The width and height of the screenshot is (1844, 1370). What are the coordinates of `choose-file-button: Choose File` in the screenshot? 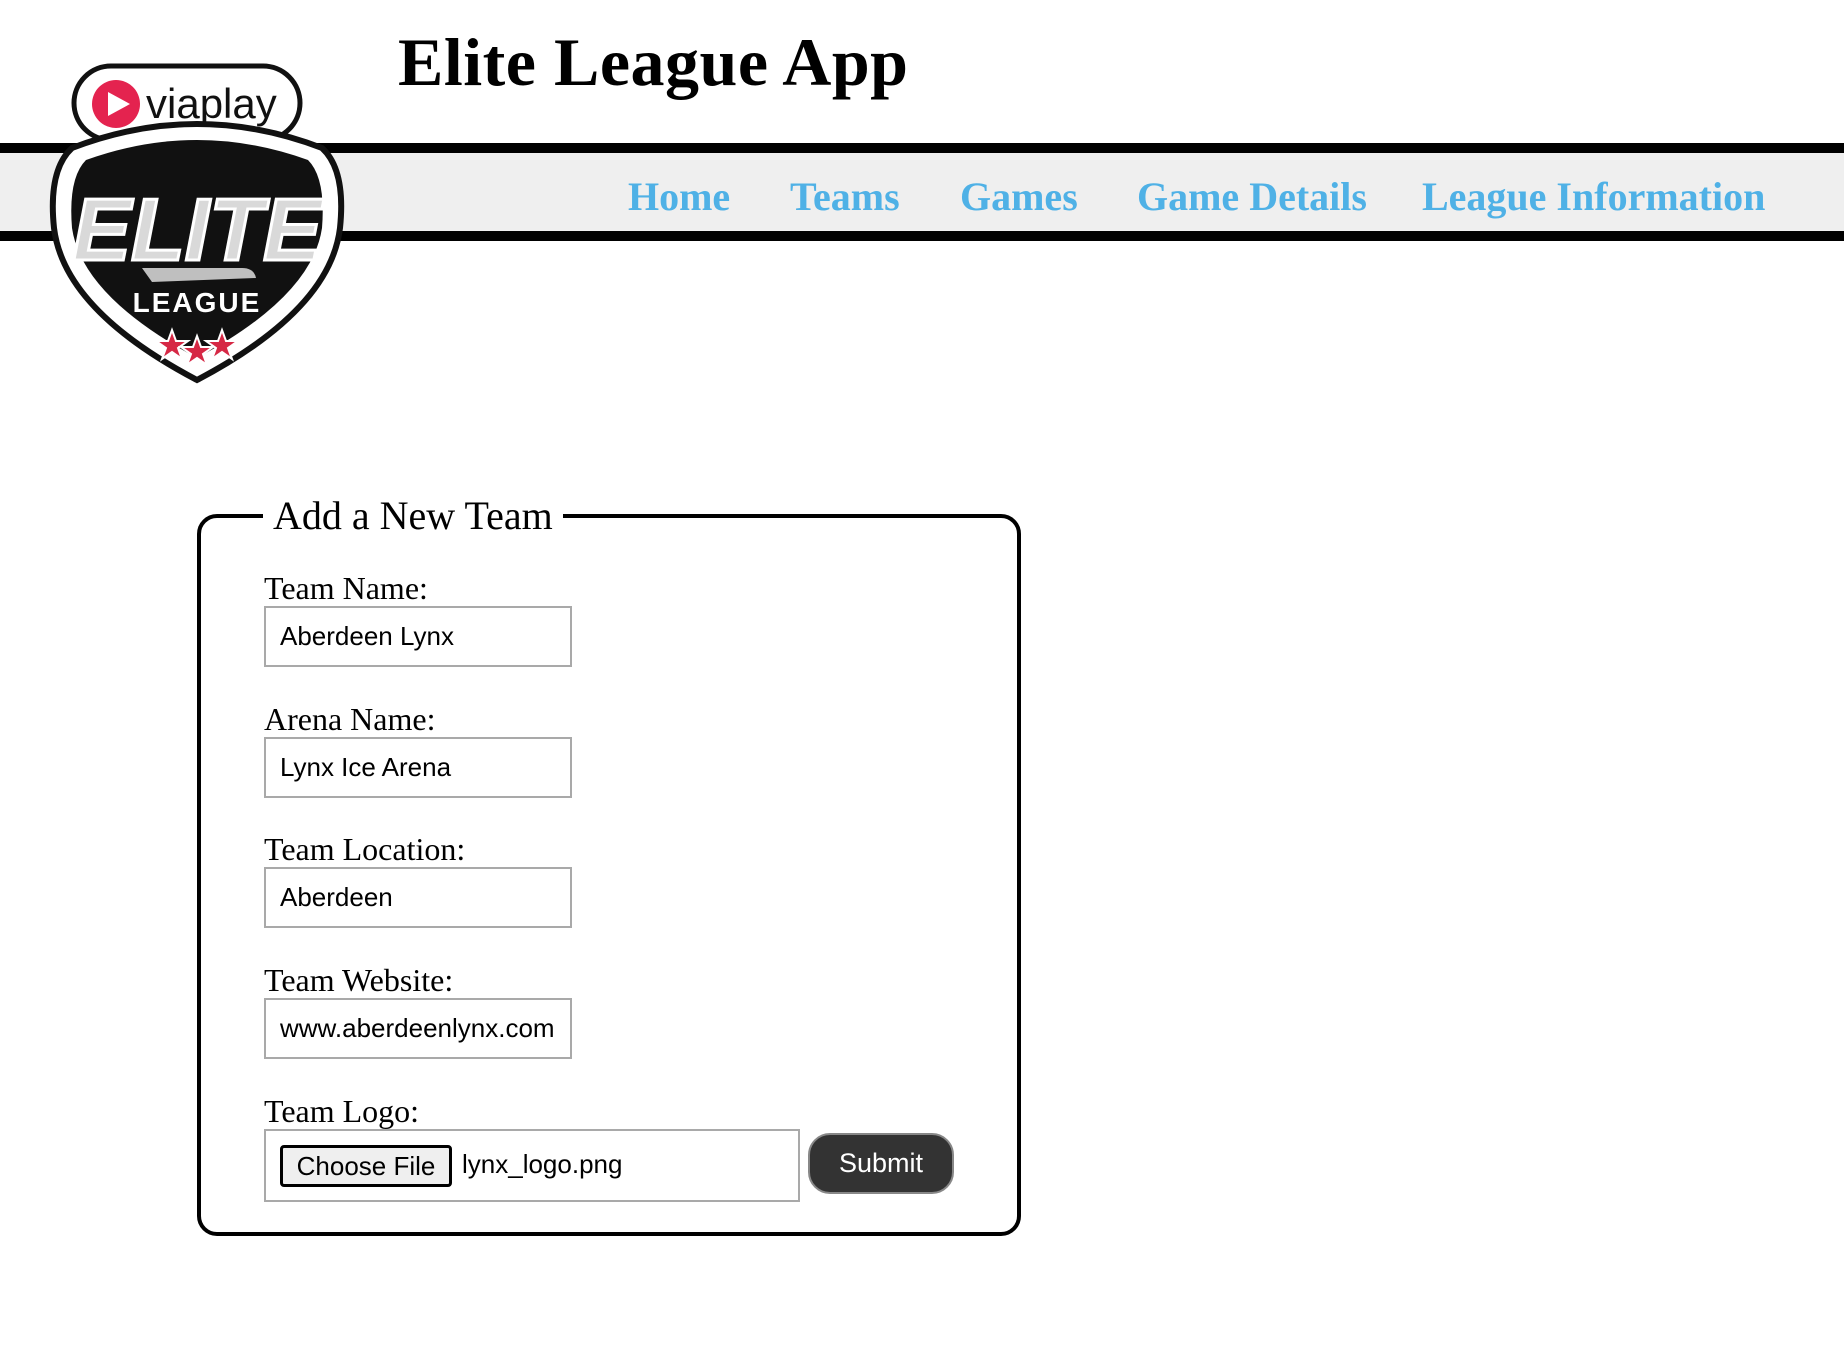 It's located at (366, 1166).